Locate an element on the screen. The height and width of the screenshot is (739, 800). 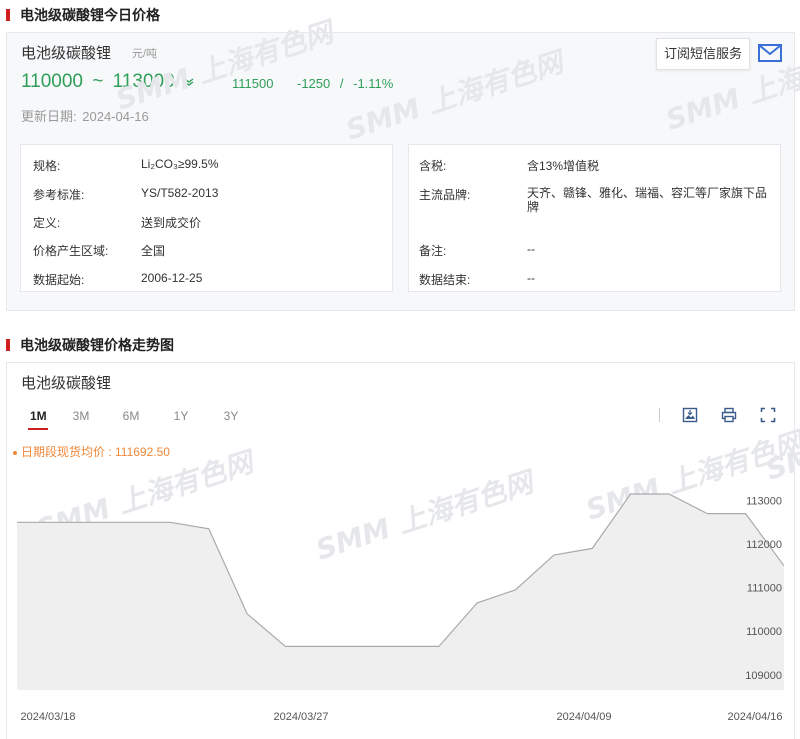
y-tick-label: 112000 is located at coordinates (764, 545).